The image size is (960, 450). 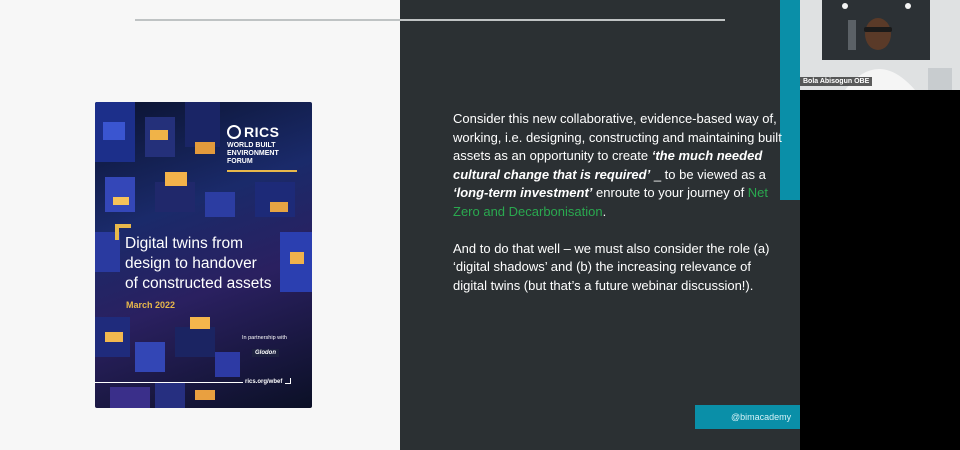 I want to click on slide-divider, so click(x=430, y=20).